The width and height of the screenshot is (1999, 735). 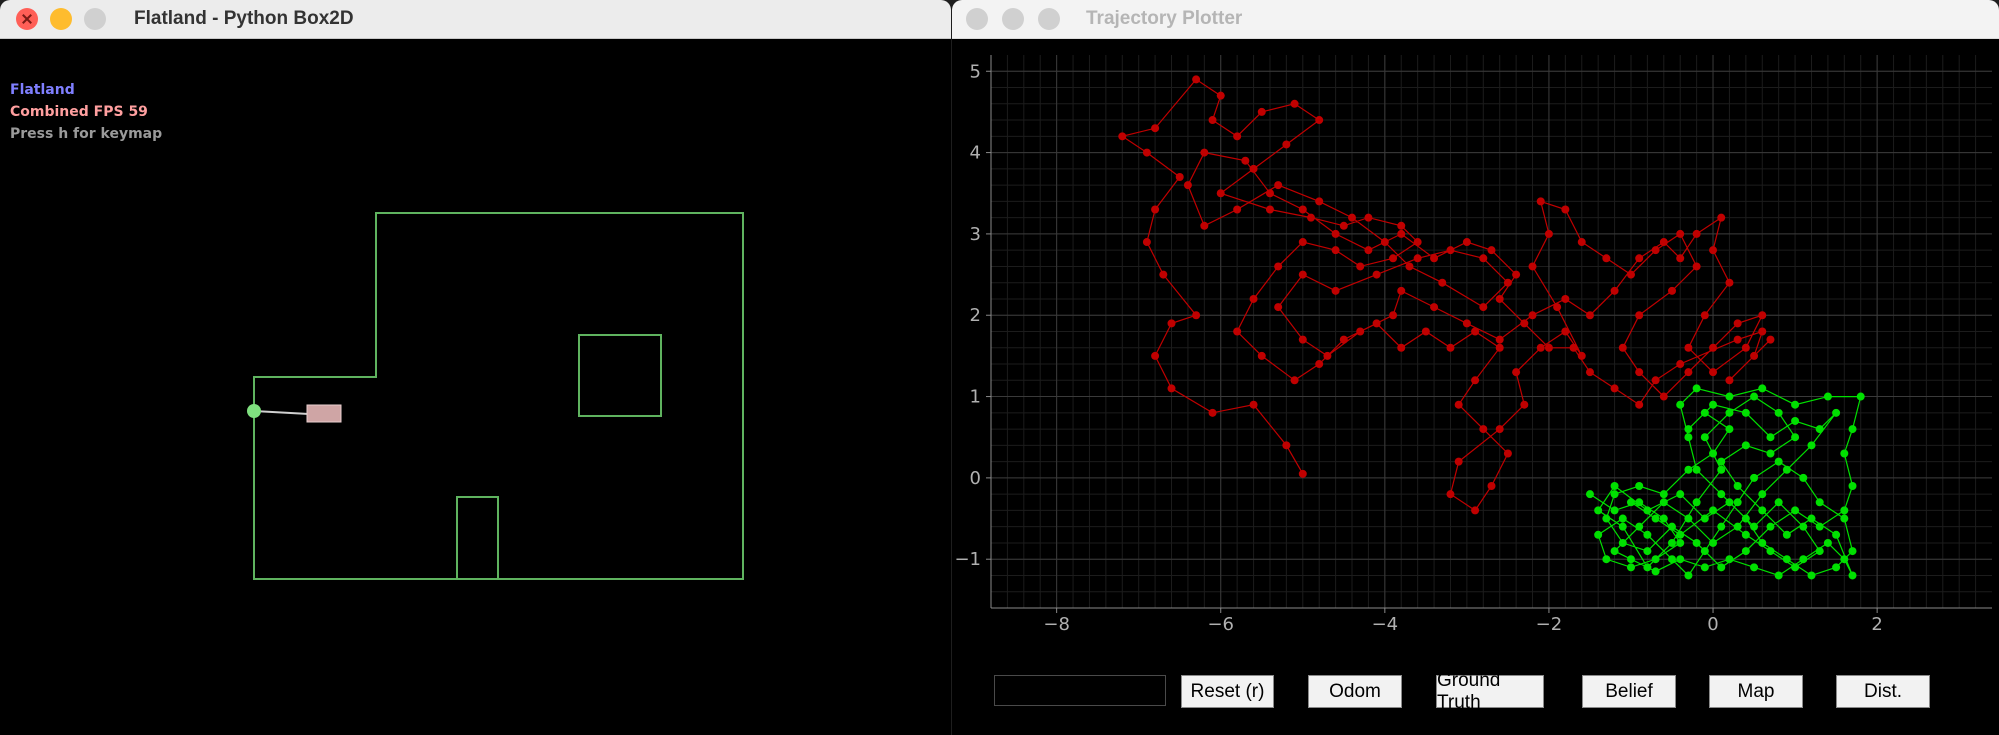 I want to click on y-tick-label: 5, so click(x=975, y=71).